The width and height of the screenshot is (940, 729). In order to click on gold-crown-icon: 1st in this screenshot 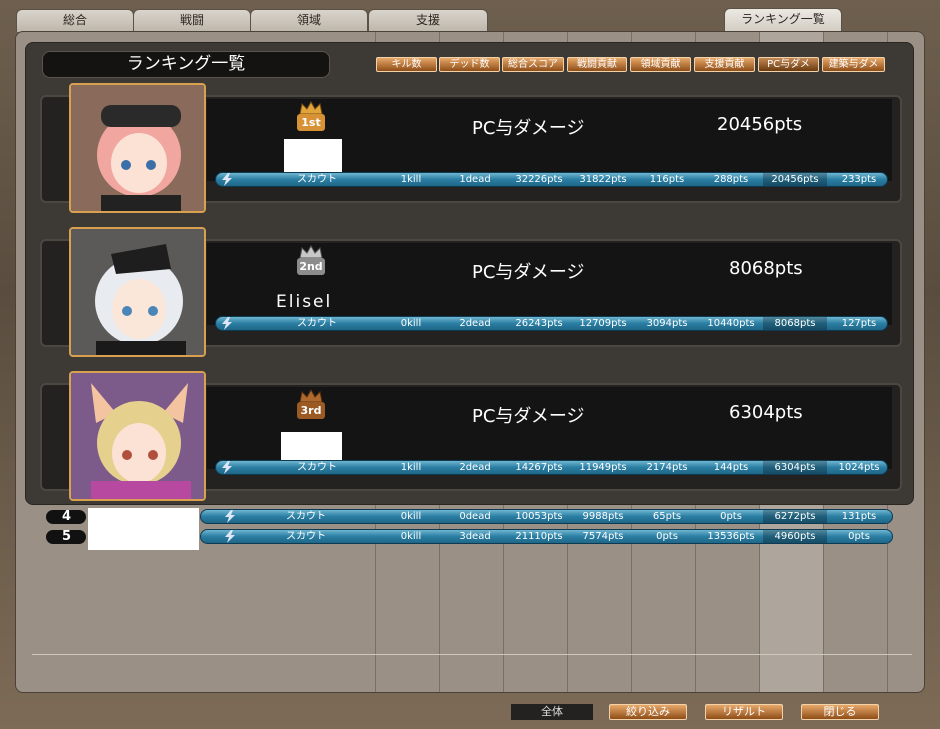, I will do `click(311, 118)`.